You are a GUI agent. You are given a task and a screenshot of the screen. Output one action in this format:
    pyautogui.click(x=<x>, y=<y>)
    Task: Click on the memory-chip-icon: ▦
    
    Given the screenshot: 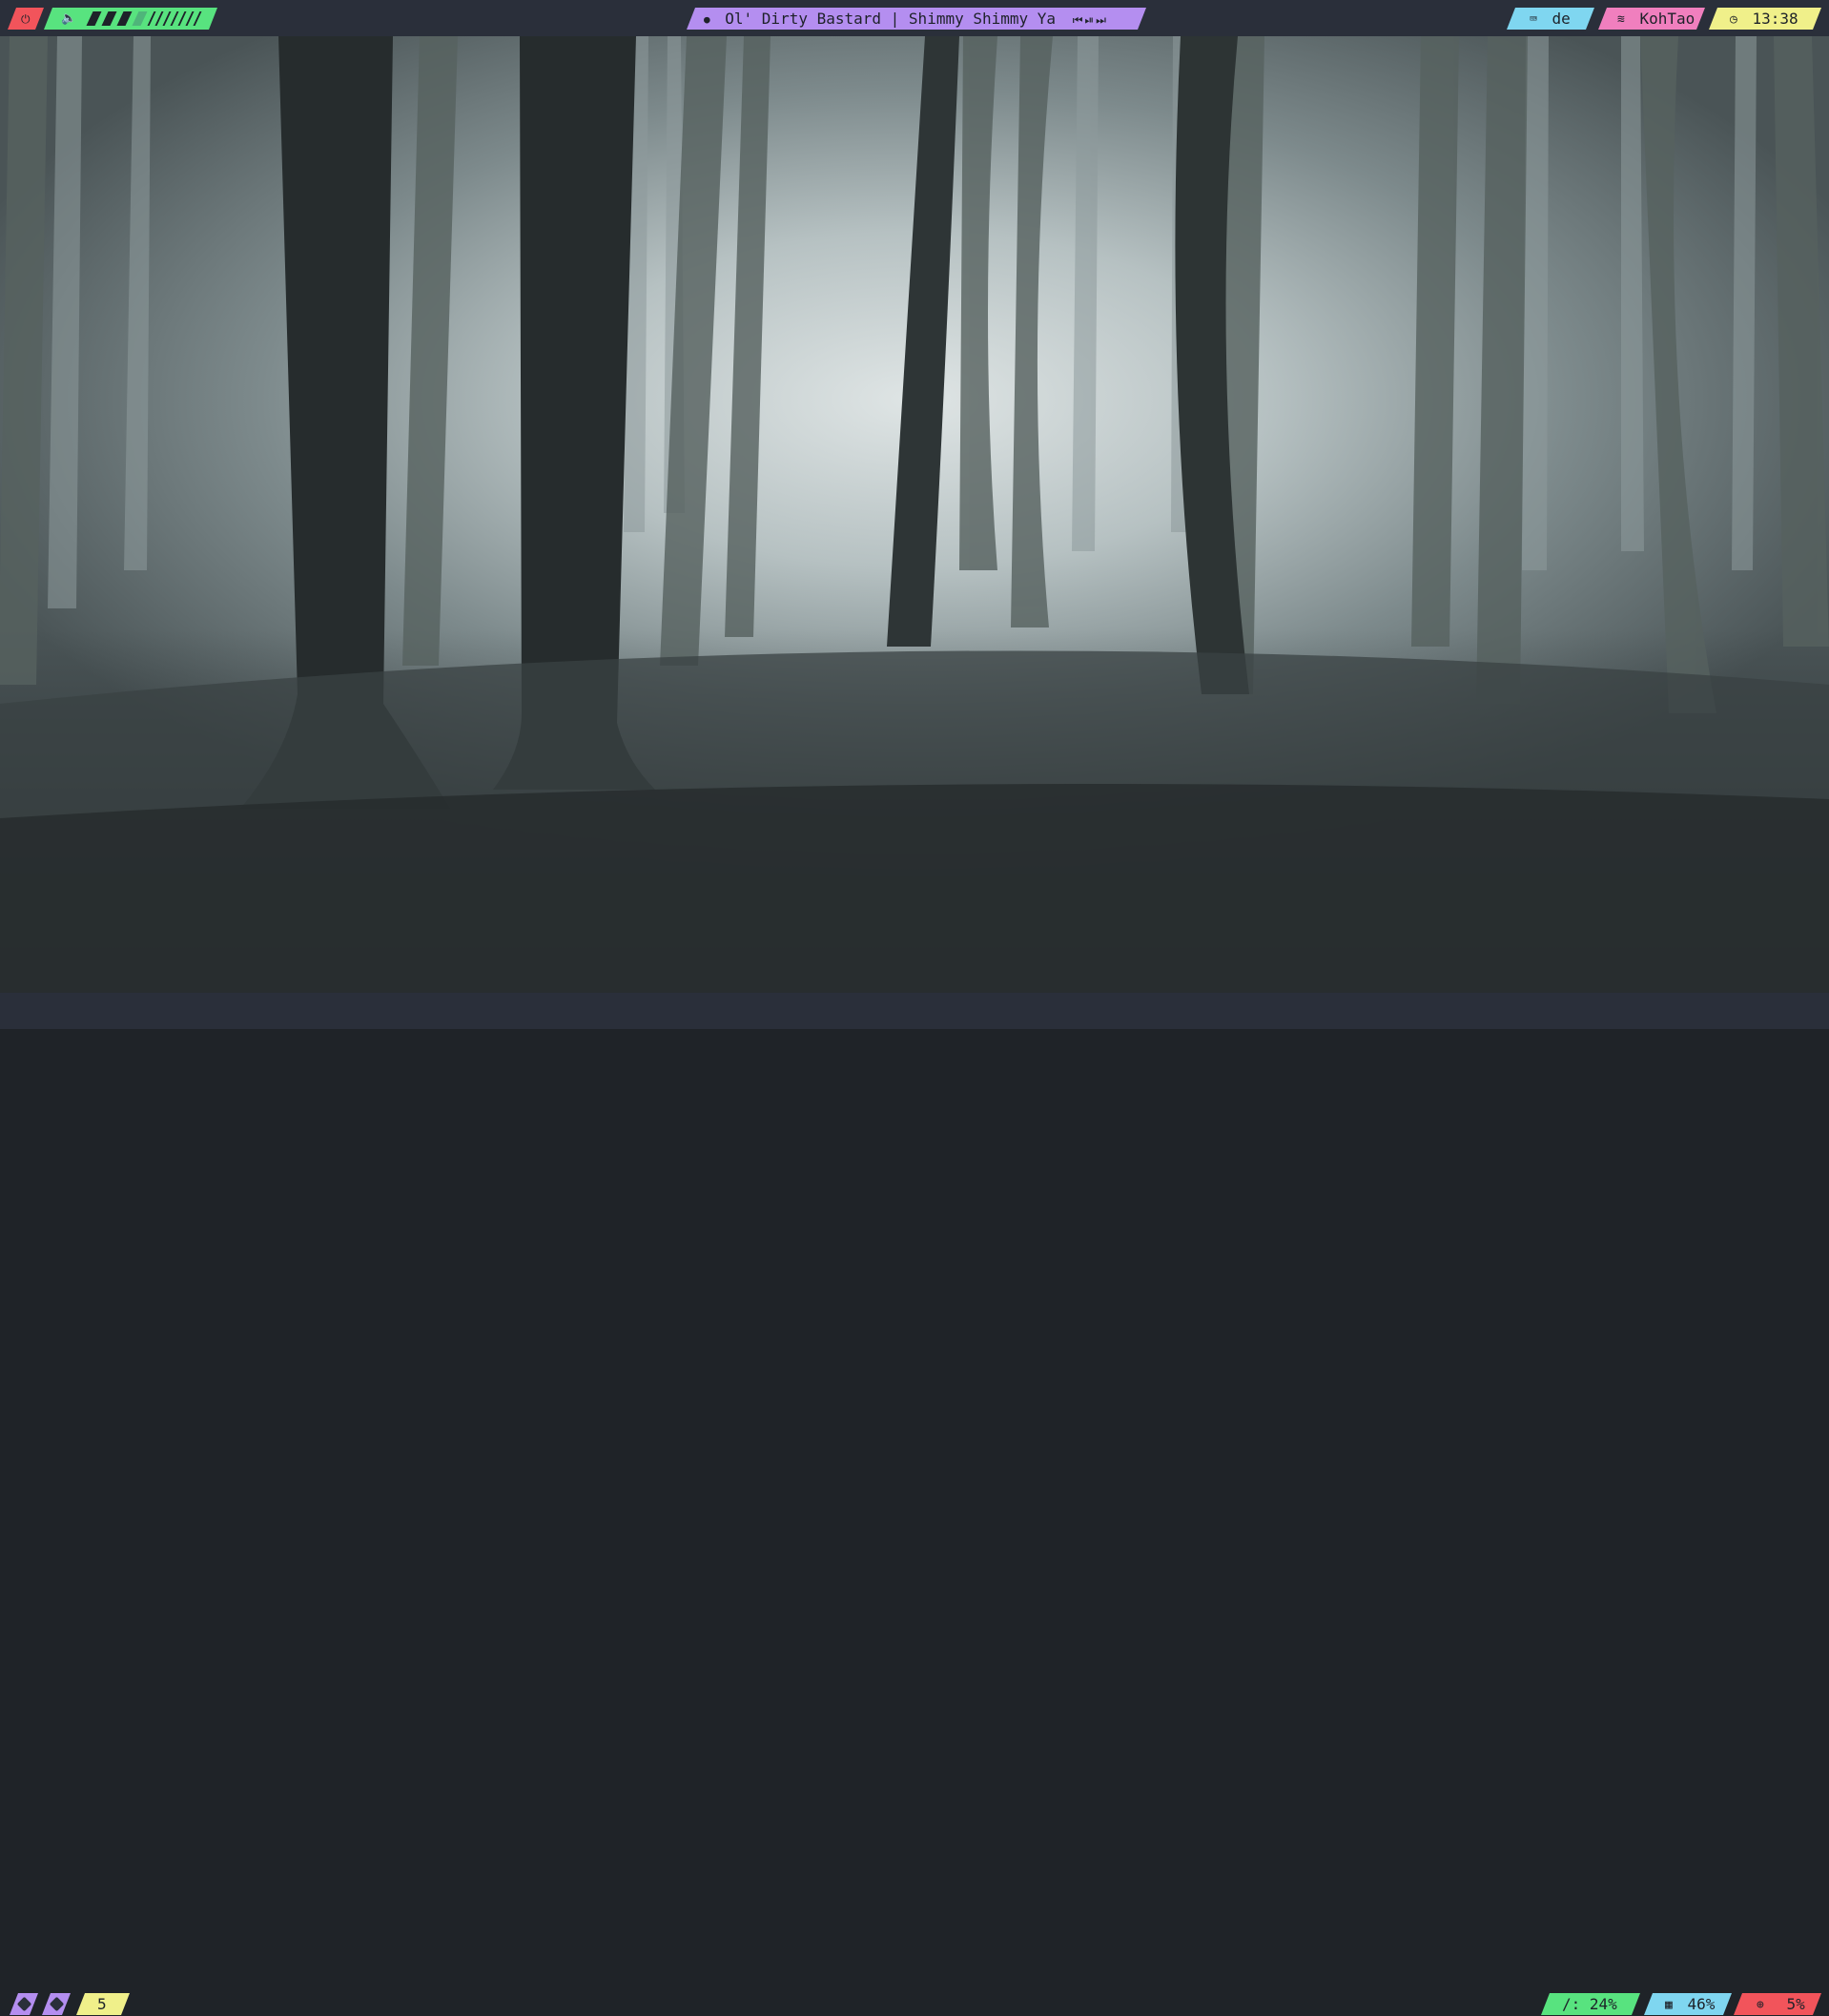 What is the action you would take?
    pyautogui.click(x=1669, y=2005)
    